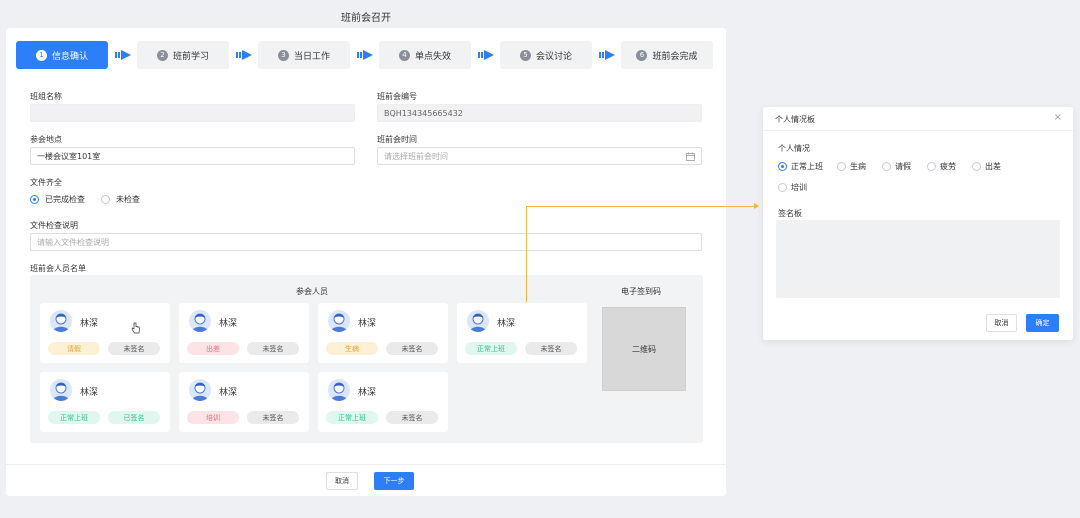 Image resolution: width=1080 pixels, height=518 pixels. Describe the element at coordinates (918, 119) in the screenshot. I see `dialog-header: 个人情况板 ×` at that location.